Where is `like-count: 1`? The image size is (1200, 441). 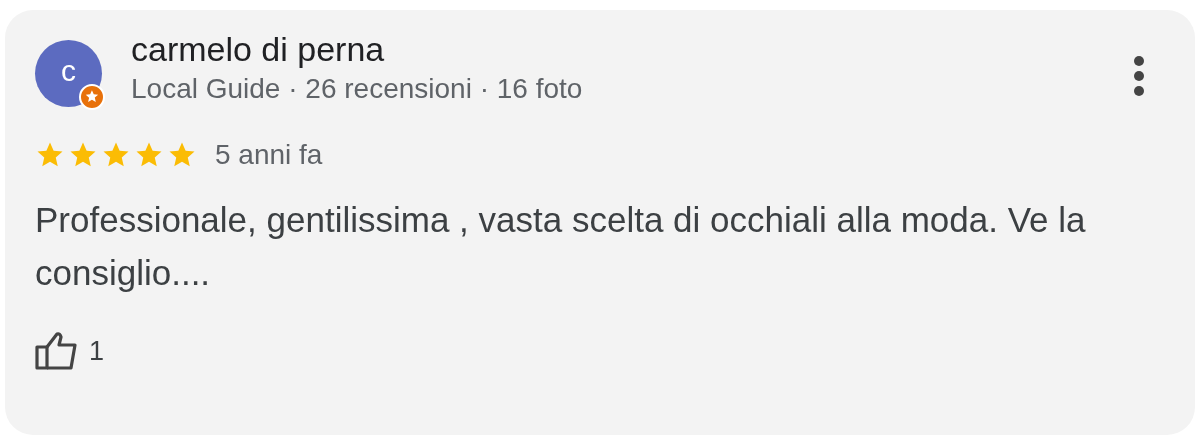
like-count: 1 is located at coordinates (97, 351).